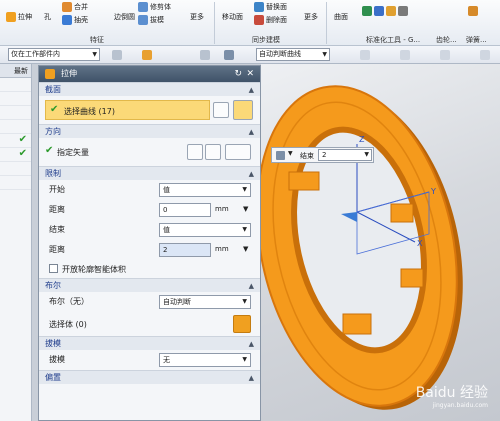  I want to click on vector-label: 指定矢量, so click(73, 152).